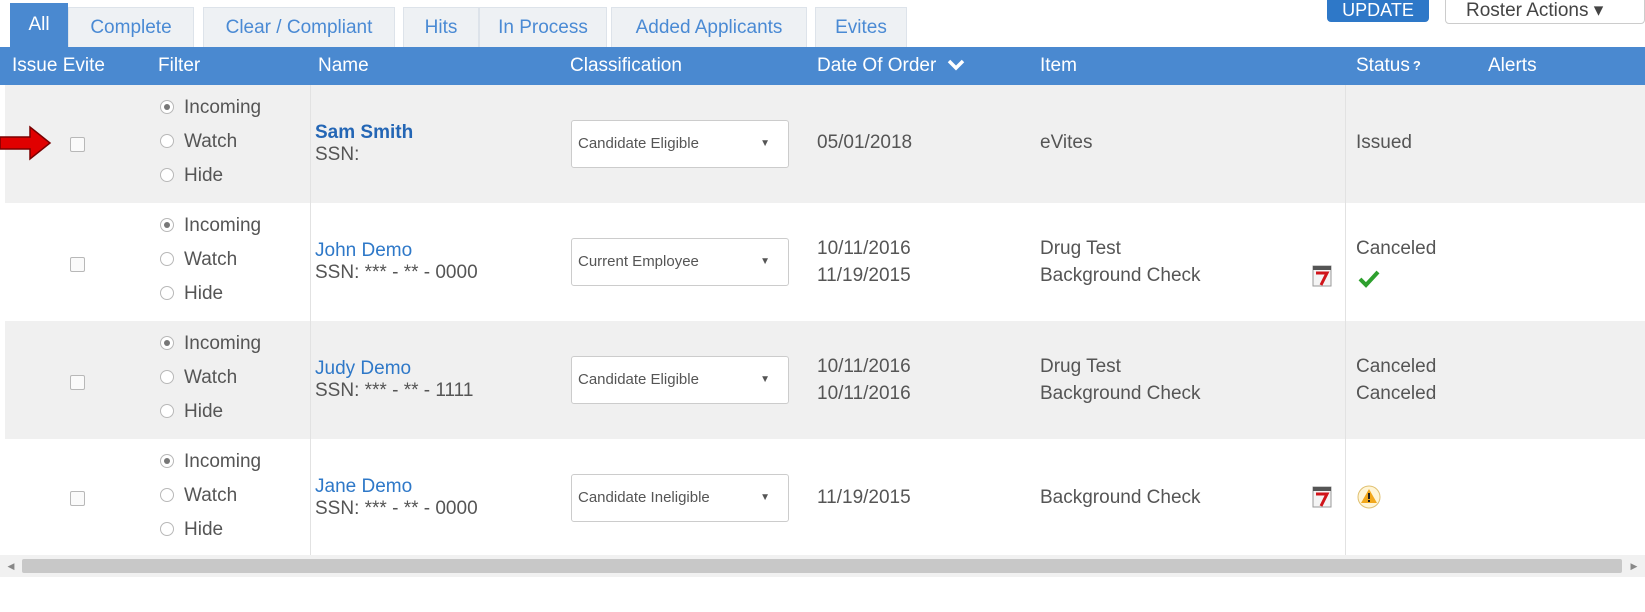 This screenshot has height=612, width=1645. I want to click on tab-all: All, so click(39, 25).